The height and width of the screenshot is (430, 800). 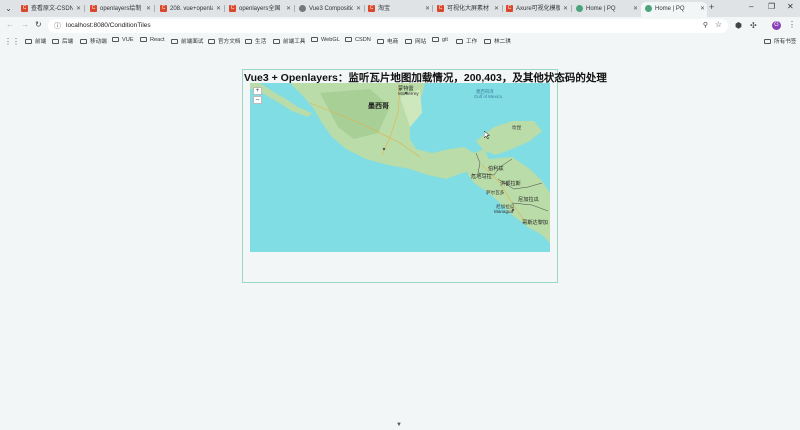 What do you see at coordinates (517, 127) in the screenshot?
I see `map-label: 坎昆` at bounding box center [517, 127].